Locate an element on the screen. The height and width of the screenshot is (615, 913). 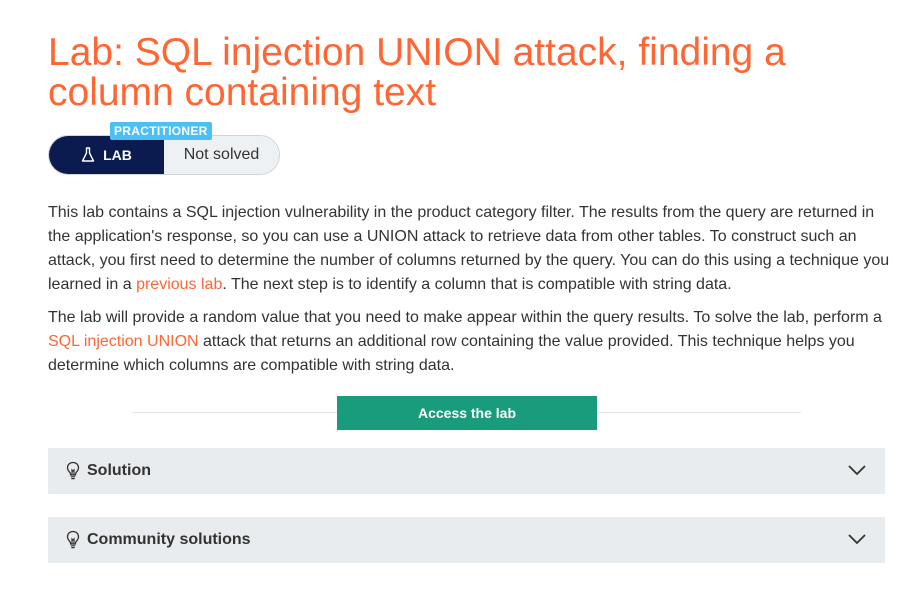
lab-badge: LAB is located at coordinates (106, 155).